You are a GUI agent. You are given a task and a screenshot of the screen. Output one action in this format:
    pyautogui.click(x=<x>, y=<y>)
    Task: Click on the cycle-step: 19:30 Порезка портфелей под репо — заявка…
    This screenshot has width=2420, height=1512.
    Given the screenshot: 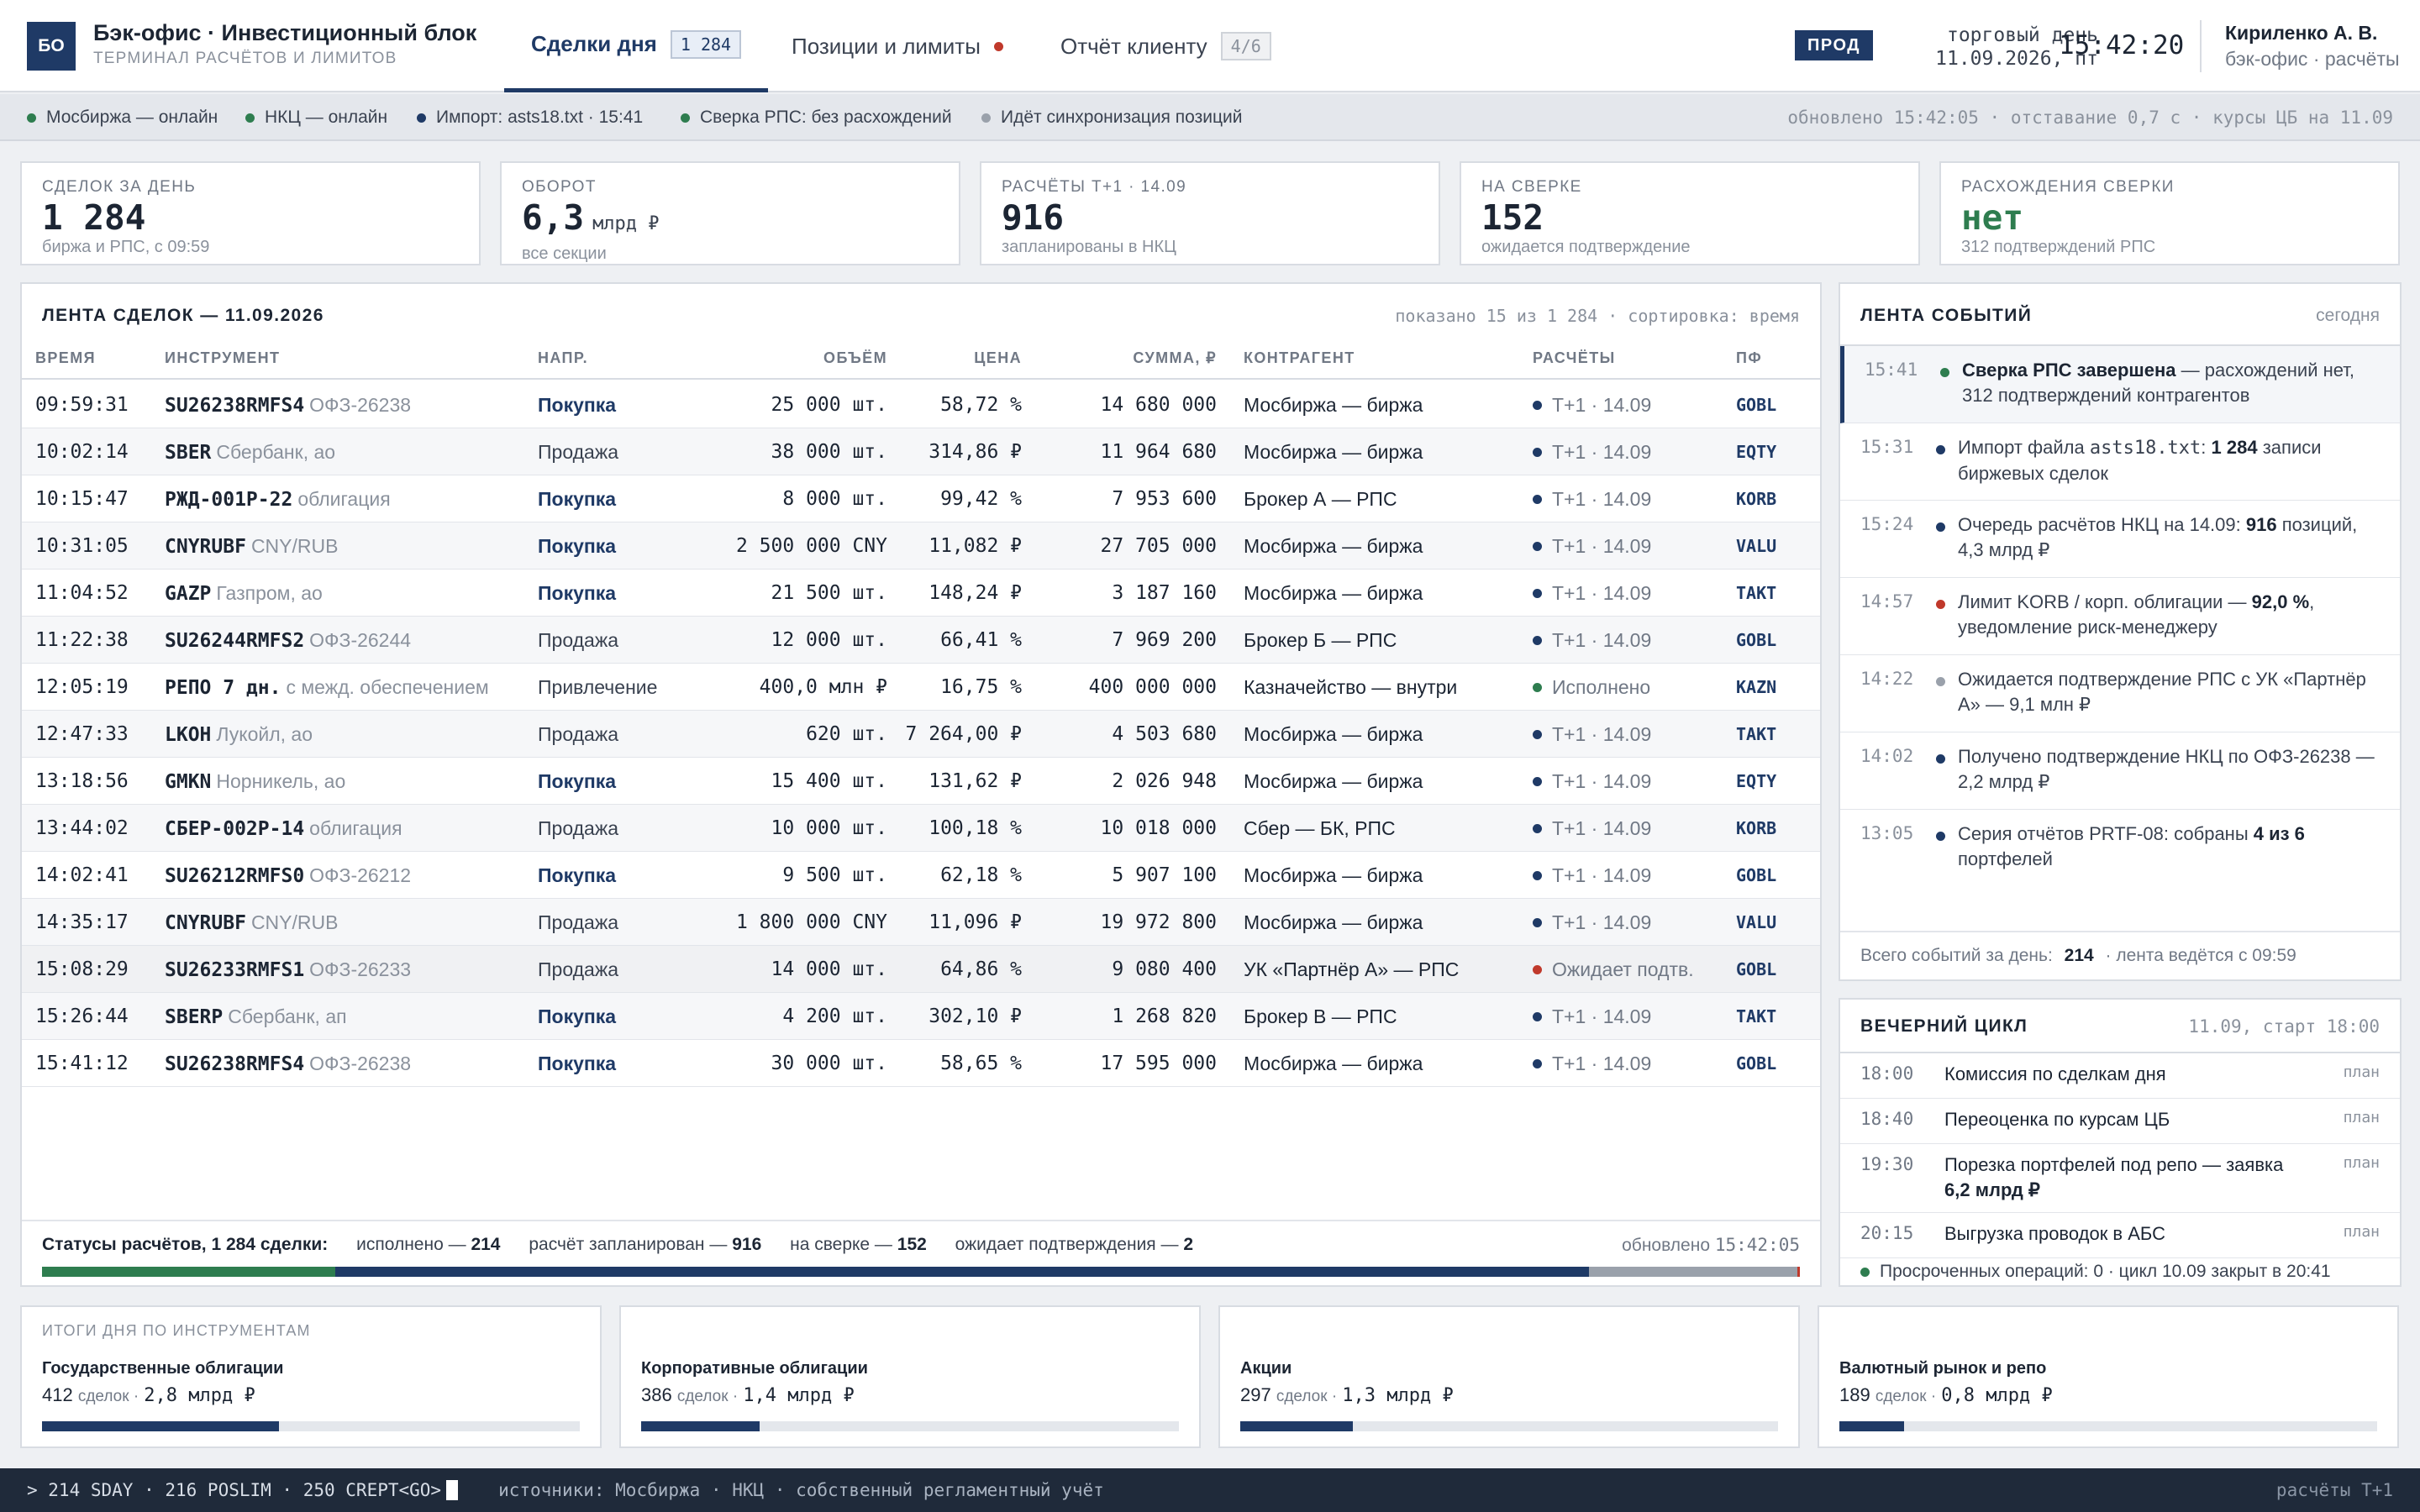 What is the action you would take?
    pyautogui.click(x=2120, y=1178)
    